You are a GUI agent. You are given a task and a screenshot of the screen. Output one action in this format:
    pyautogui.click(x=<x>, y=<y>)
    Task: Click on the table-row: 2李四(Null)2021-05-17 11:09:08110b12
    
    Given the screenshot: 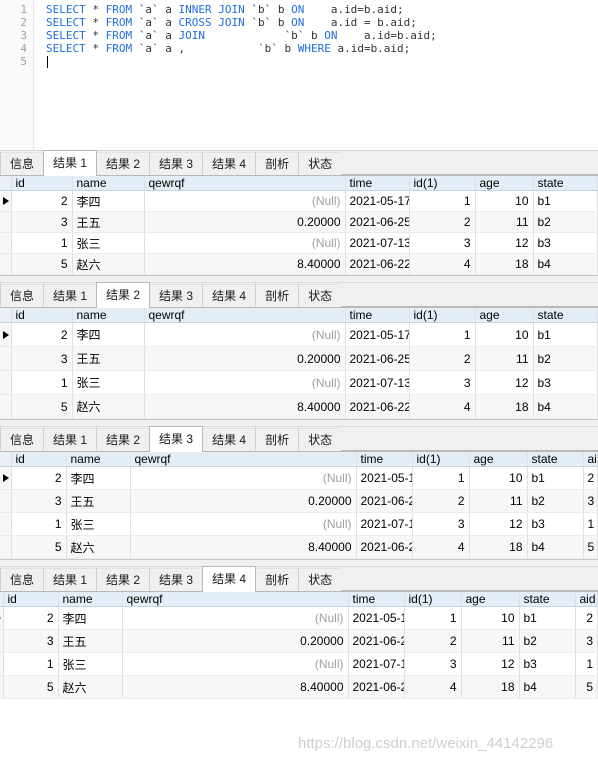 What is the action you would take?
    pyautogui.click(x=299, y=201)
    